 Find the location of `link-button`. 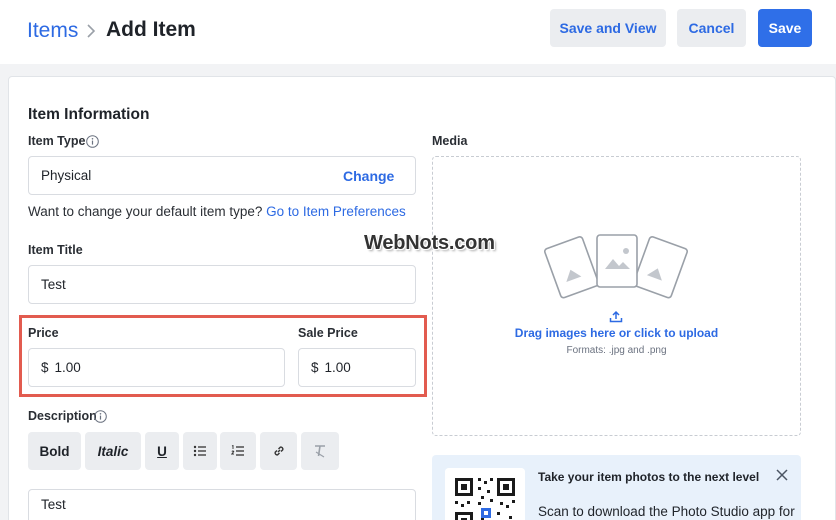

link-button is located at coordinates (278, 451).